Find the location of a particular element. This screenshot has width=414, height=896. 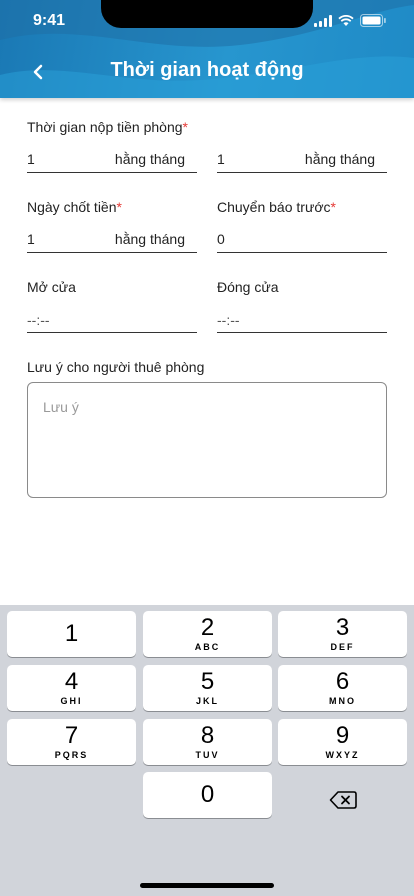

wifi-icon is located at coordinates (346, 20).